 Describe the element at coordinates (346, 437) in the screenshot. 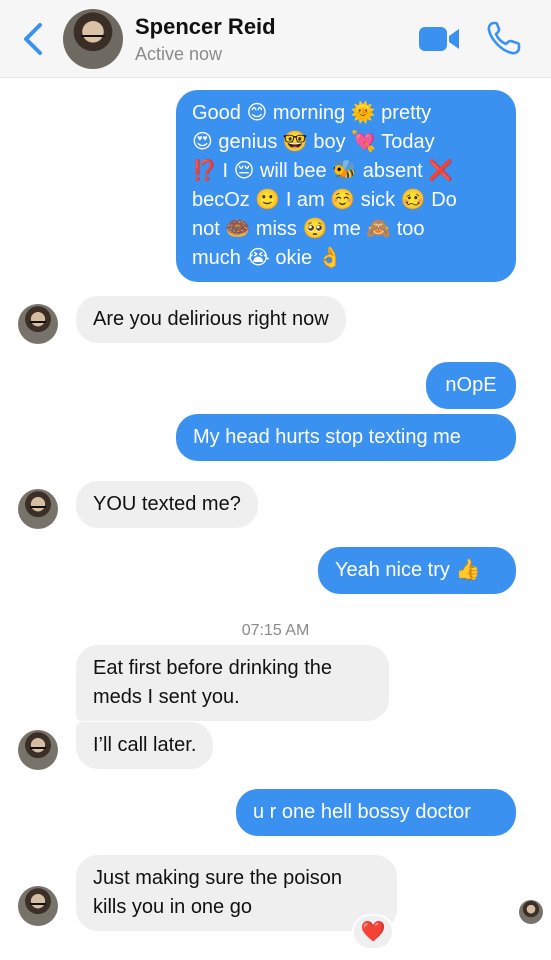

I see `sent-message: My head hurts stop texting me` at that location.